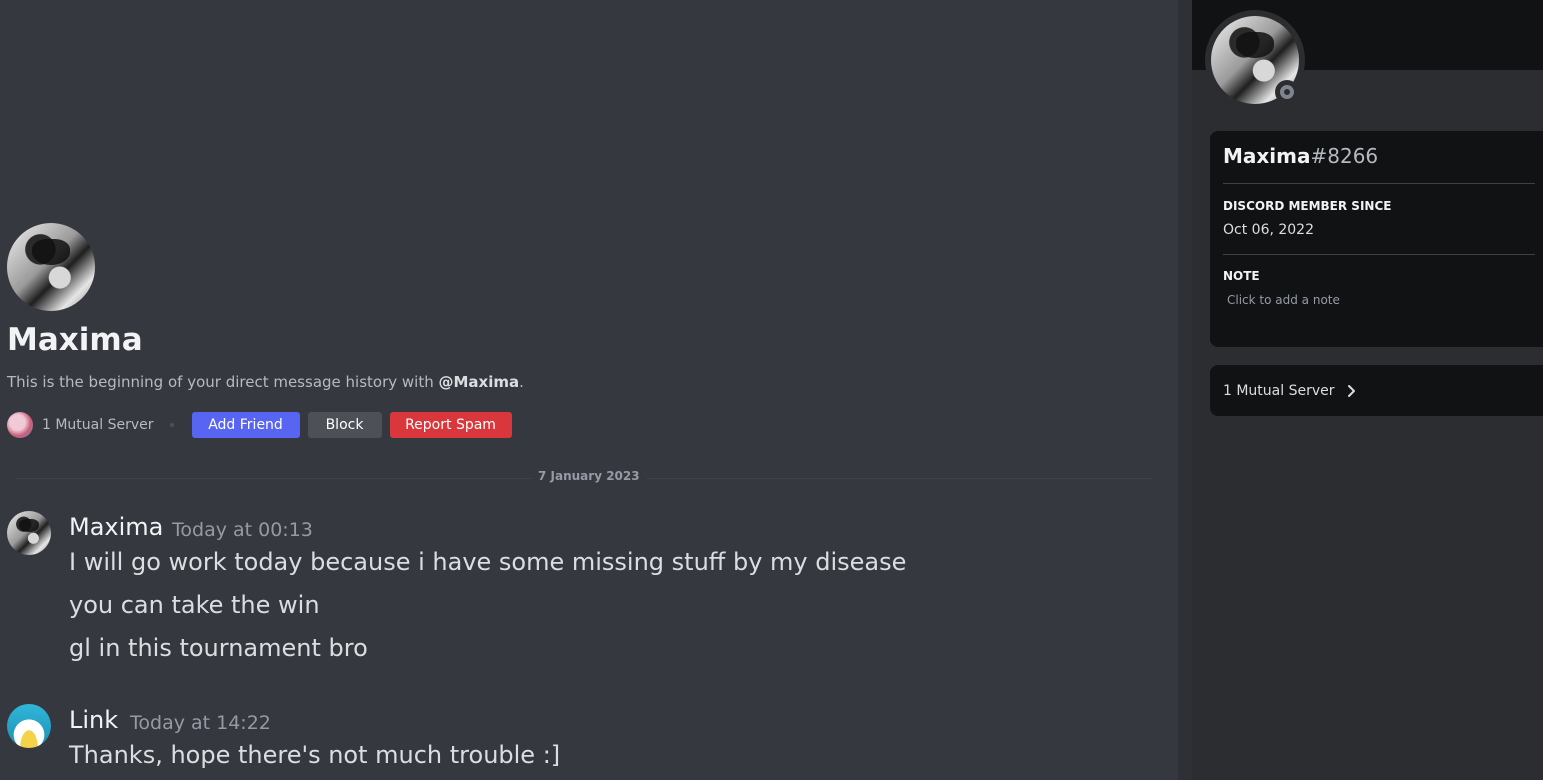  Describe the element at coordinates (1344, 156) in the screenshot. I see `profile-discriminator: #8266` at that location.